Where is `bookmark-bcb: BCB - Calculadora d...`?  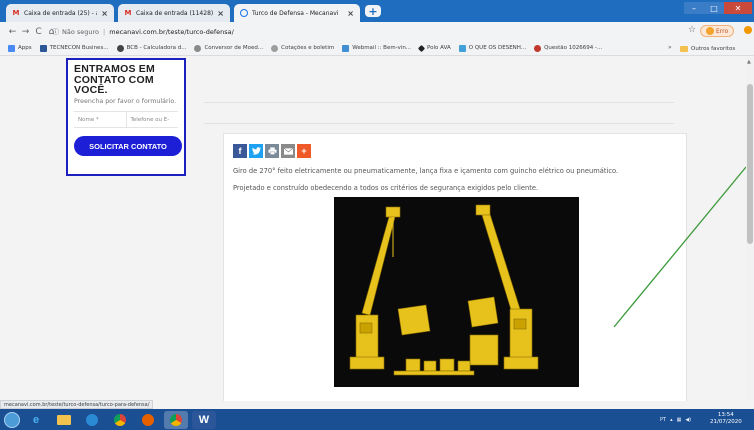
bookmark-bcb: BCB - Calculadora d... is located at coordinates (151, 48).